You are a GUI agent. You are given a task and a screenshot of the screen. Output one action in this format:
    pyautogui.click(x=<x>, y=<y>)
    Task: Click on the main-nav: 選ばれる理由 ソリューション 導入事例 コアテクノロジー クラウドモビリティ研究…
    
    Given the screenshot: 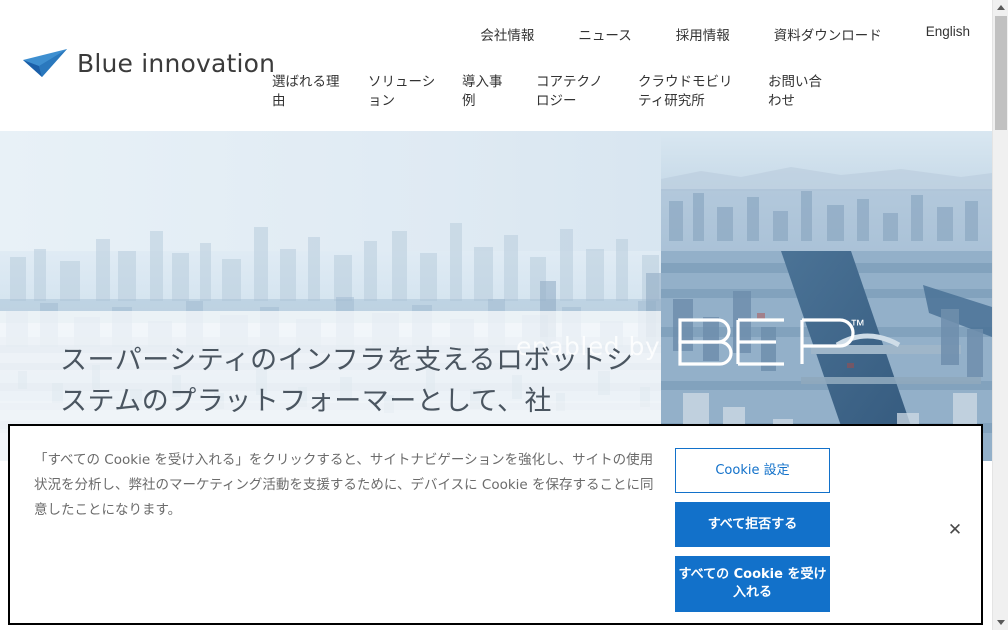 What is the action you would take?
    pyautogui.click(x=622, y=91)
    